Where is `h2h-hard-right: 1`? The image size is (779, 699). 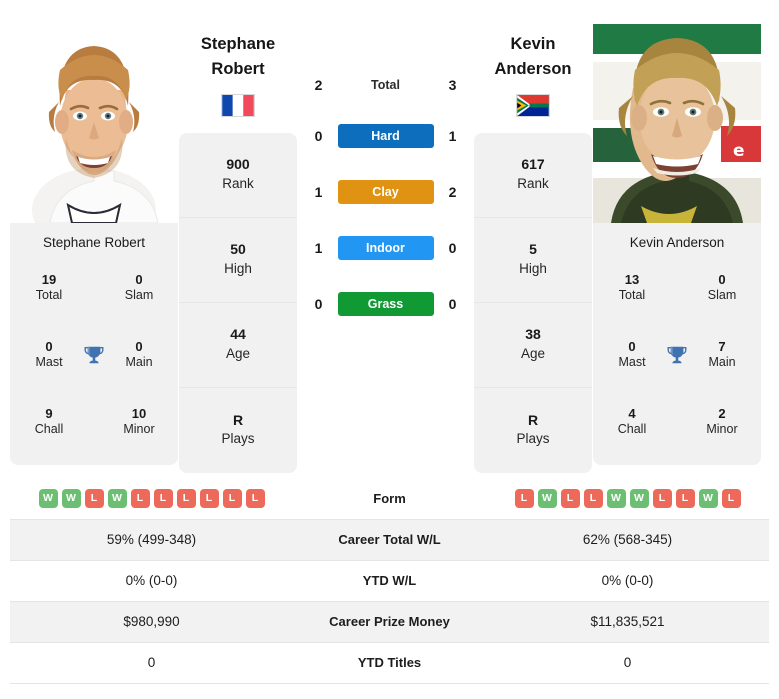
h2h-hard-right: 1 is located at coordinates (452, 136).